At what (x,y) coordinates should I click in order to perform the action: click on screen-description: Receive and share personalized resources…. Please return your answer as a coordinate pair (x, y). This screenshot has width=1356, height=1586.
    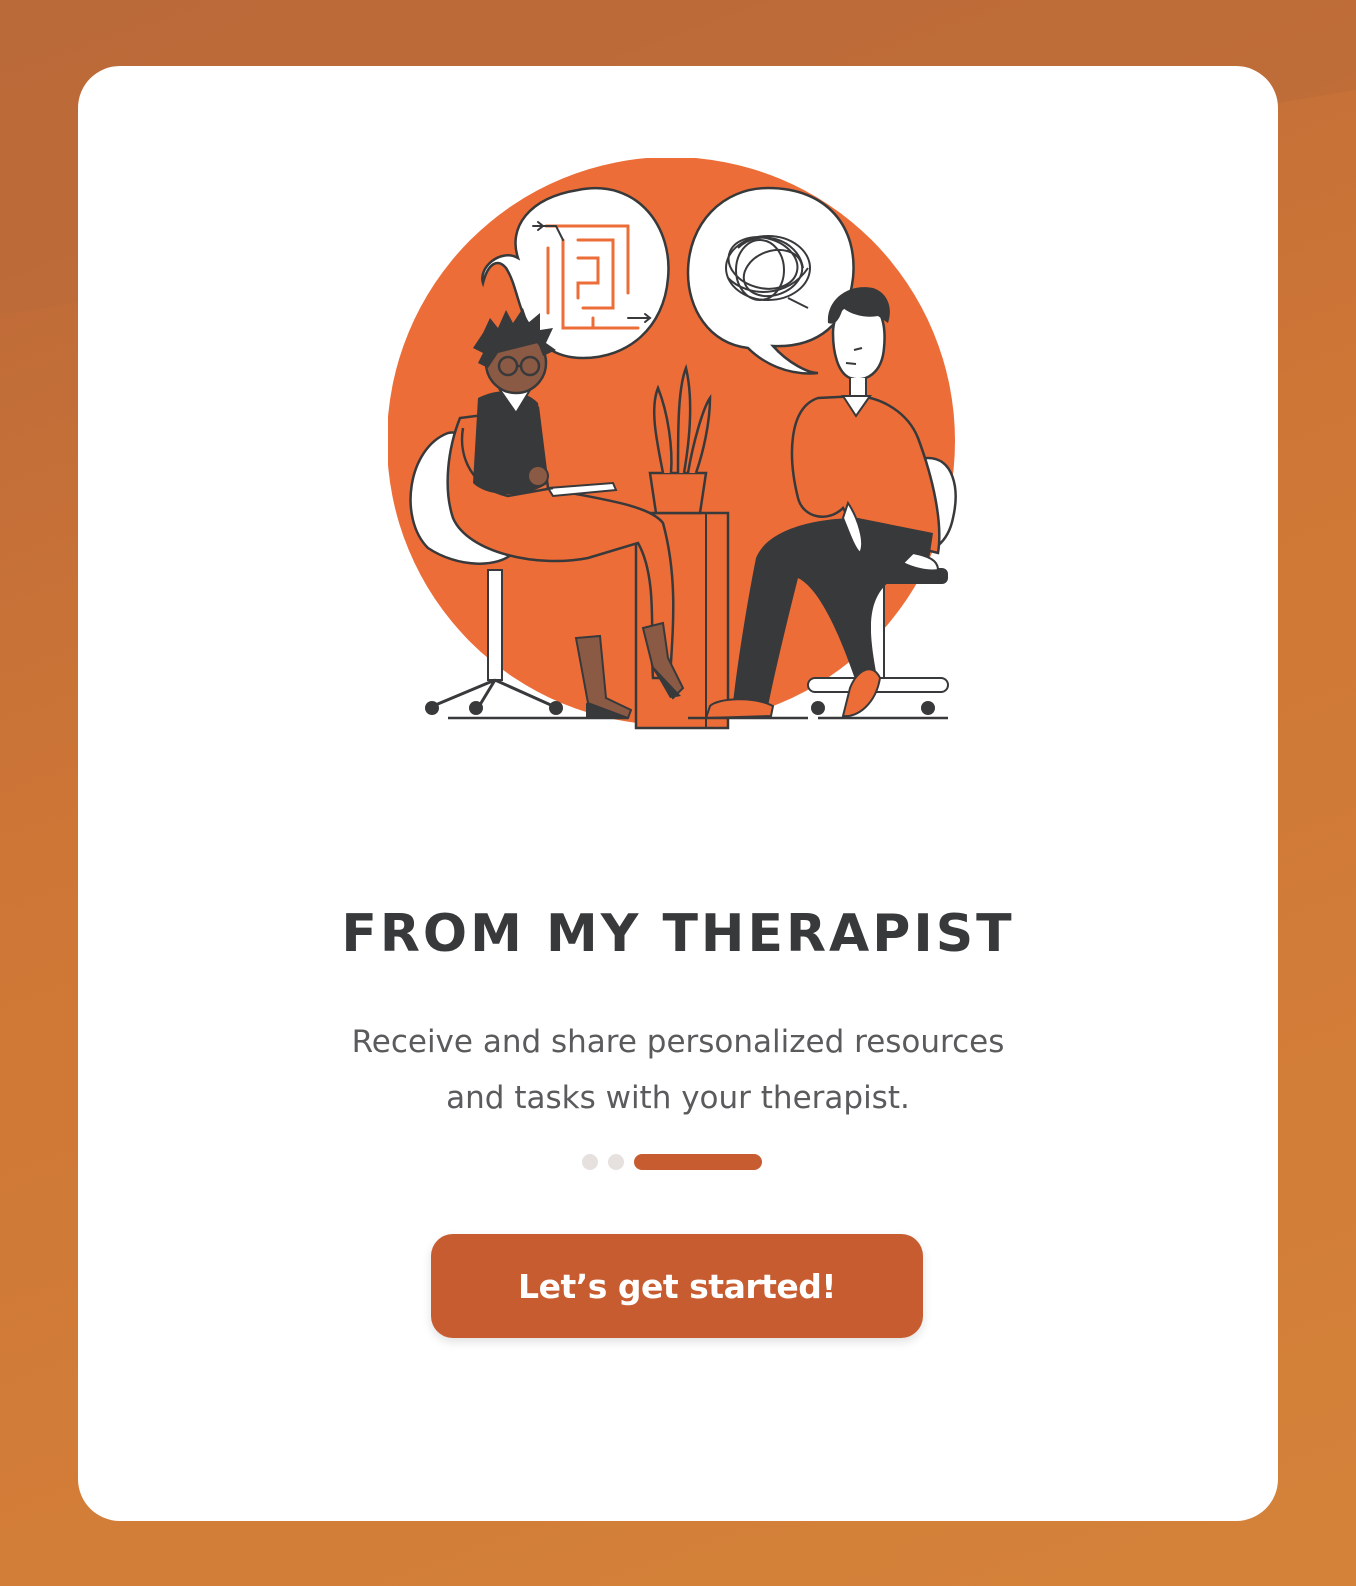
    Looking at the image, I should click on (678, 1070).